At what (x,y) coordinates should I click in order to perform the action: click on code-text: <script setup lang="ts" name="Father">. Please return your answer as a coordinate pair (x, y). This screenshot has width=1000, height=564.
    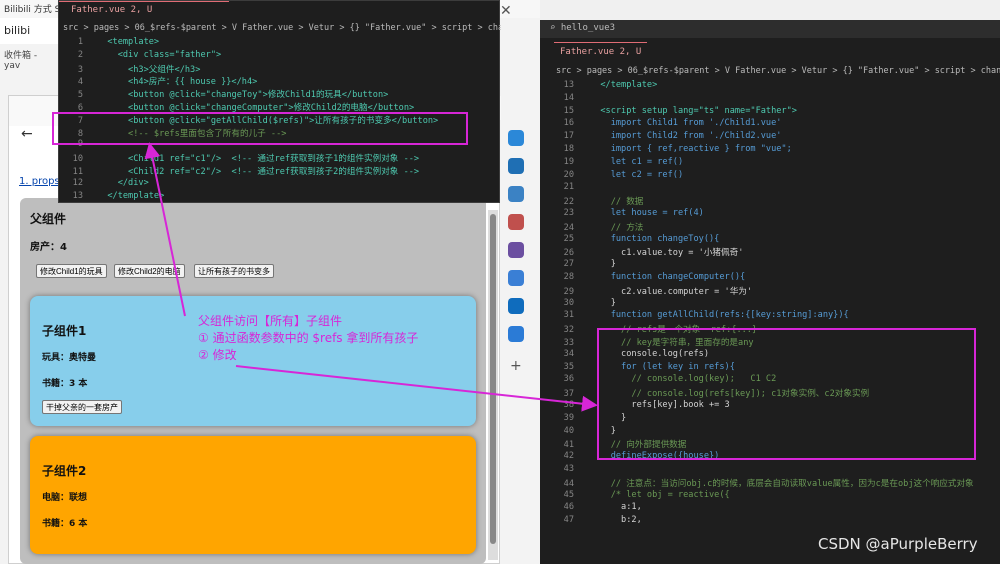
    Looking at the image, I should click on (693, 111).